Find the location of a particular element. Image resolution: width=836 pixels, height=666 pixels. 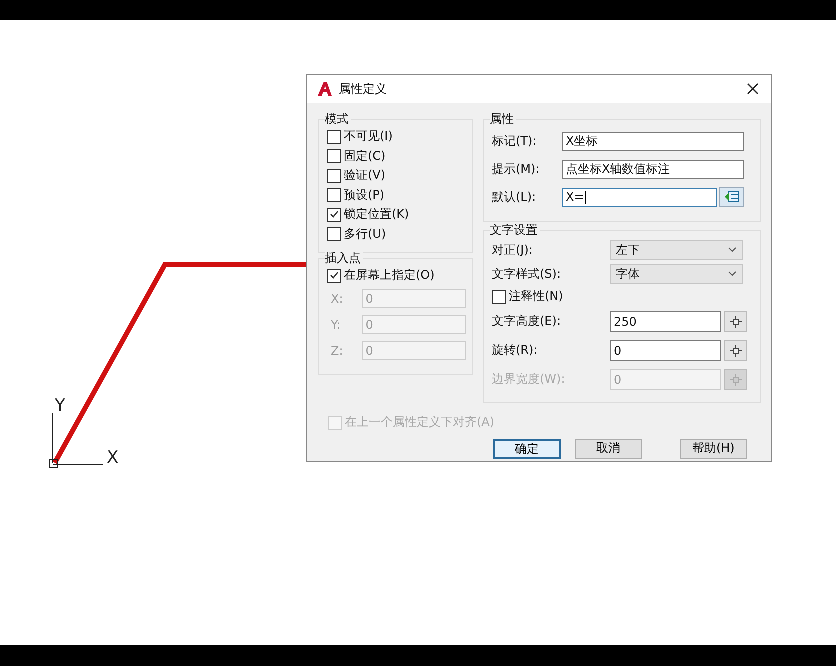

field-label: 默认(L): is located at coordinates (515, 197).